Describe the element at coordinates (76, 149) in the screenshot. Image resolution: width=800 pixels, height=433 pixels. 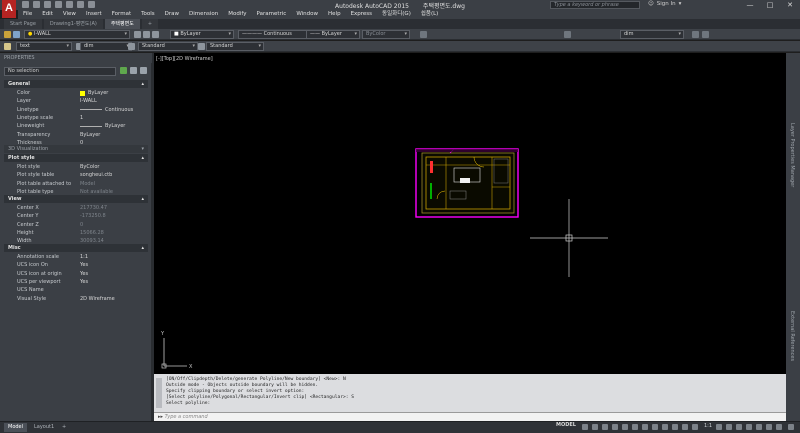
I see `section-3d-visualization: 3D Visualization ▾` at that location.